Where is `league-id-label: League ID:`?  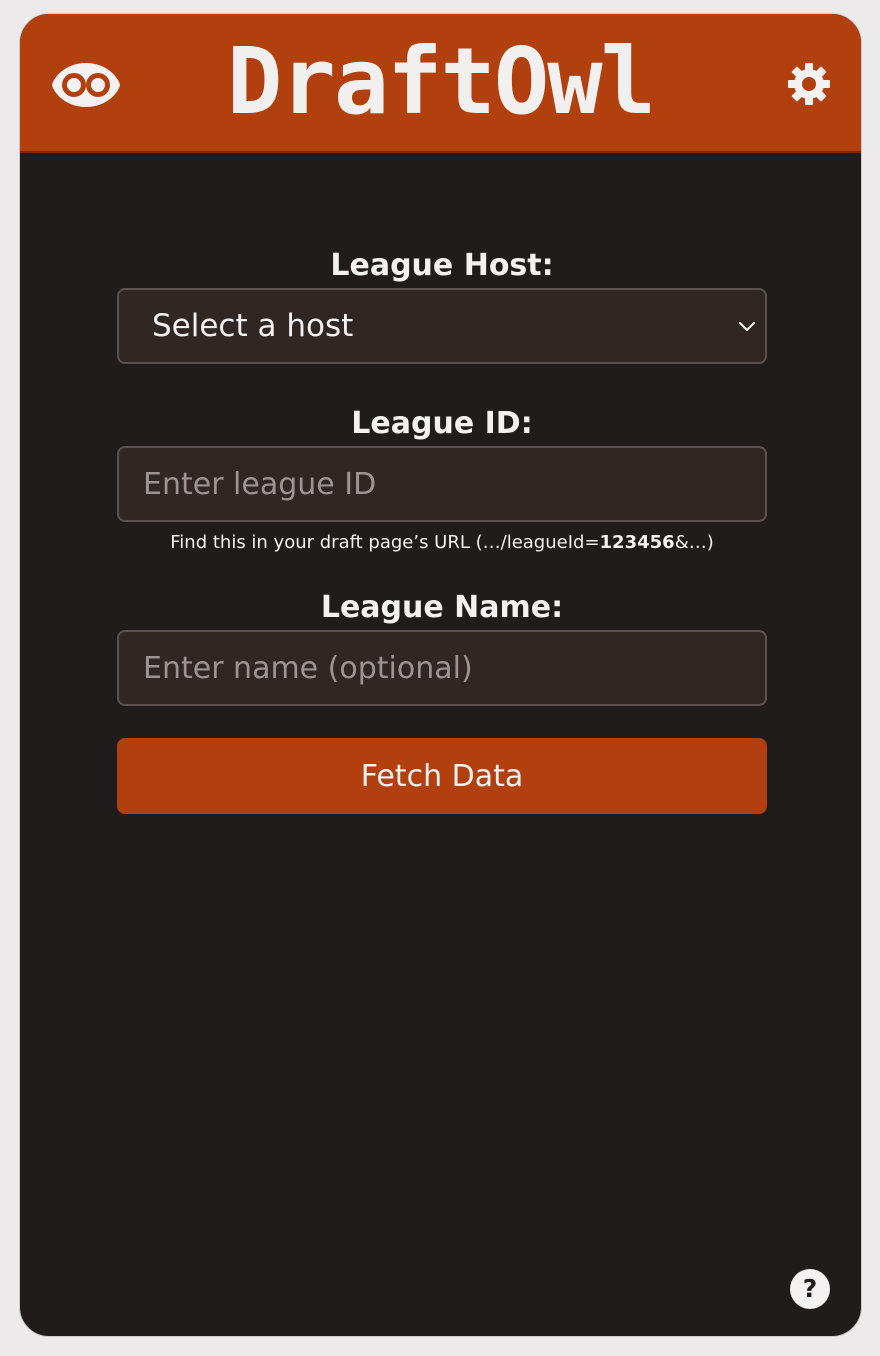 league-id-label: League ID: is located at coordinates (442, 423).